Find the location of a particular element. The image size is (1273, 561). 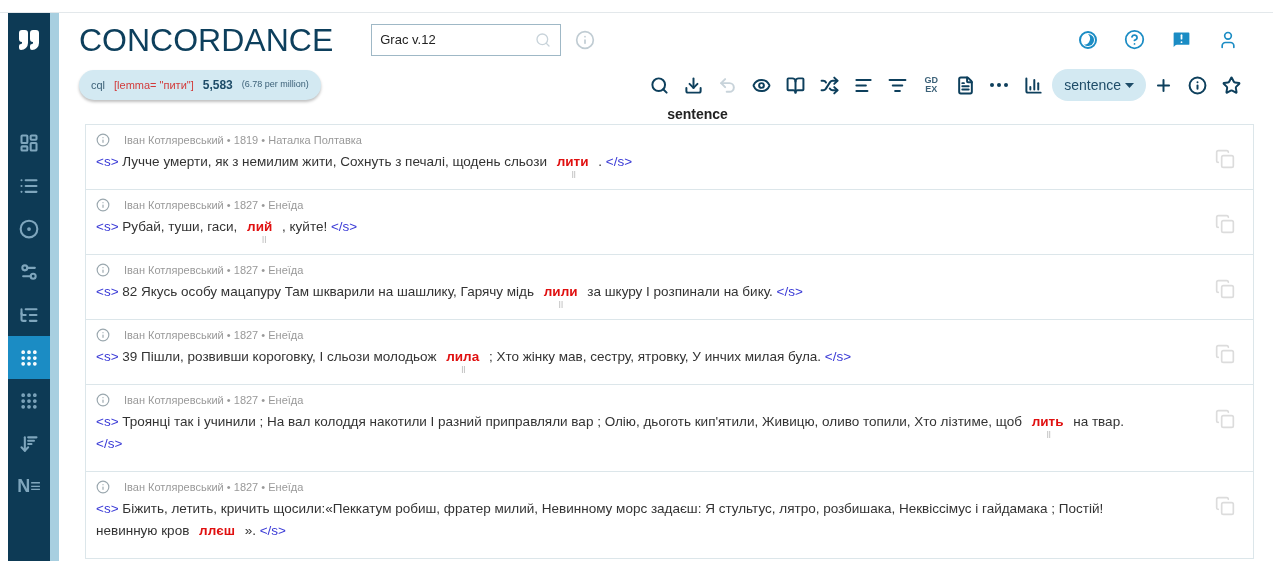

document-icon is located at coordinates (965, 85).